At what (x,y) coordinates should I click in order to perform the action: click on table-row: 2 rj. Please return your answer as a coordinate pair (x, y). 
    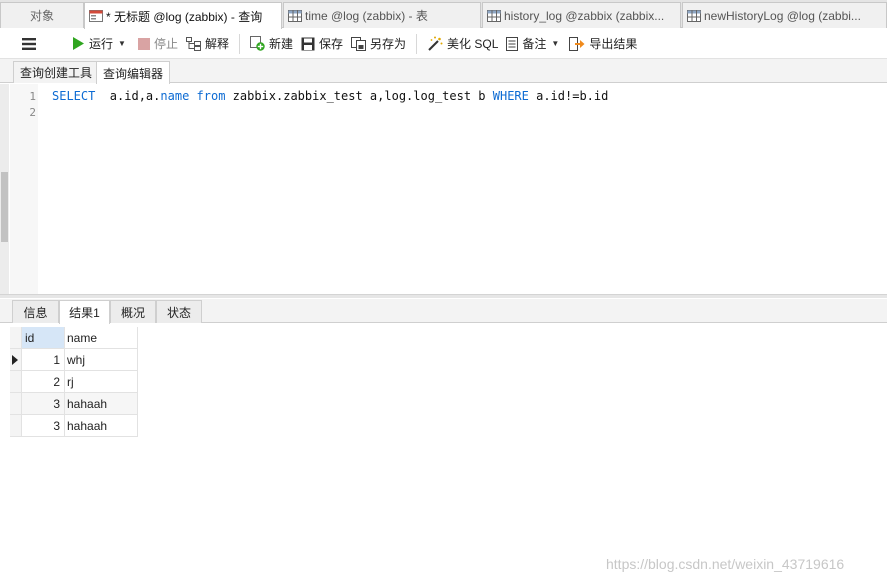
    Looking at the image, I should click on (74, 382).